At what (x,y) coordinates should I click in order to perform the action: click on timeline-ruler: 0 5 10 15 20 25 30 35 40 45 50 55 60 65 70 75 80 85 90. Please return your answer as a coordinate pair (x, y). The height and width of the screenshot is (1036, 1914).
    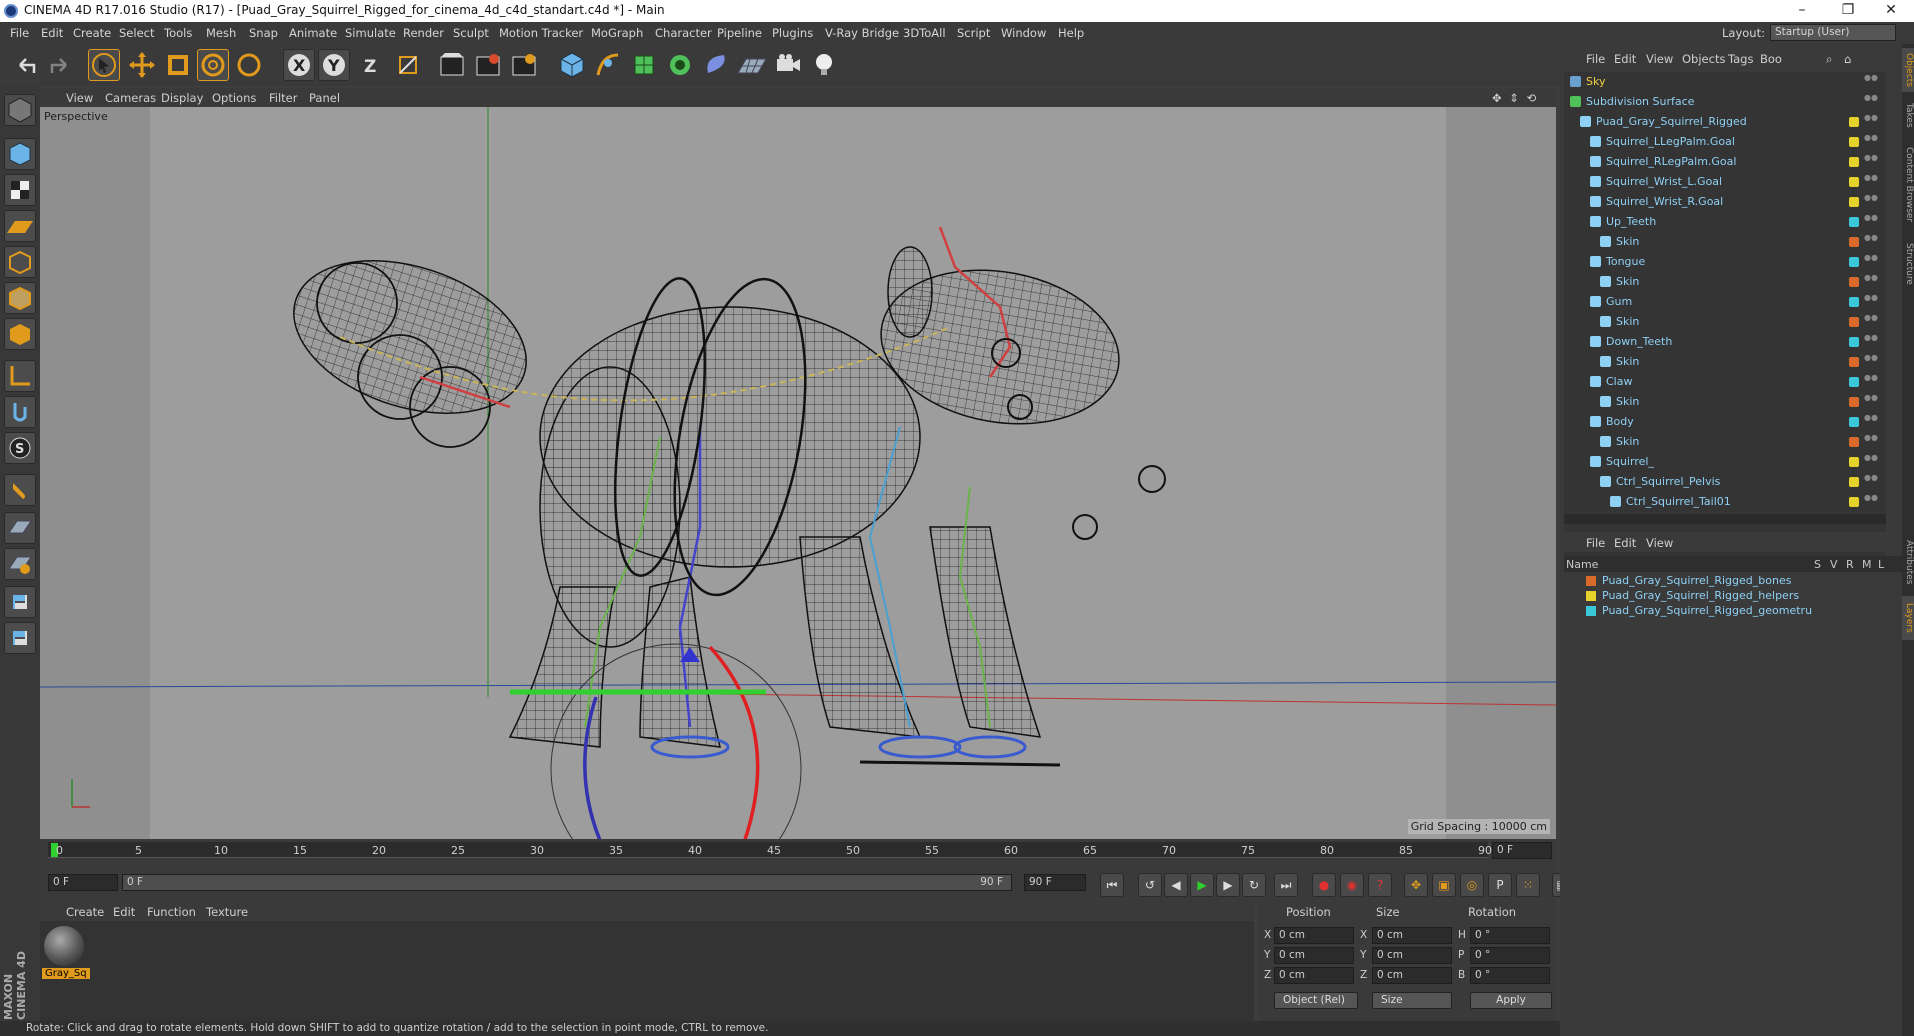
    Looking at the image, I should click on (770, 850).